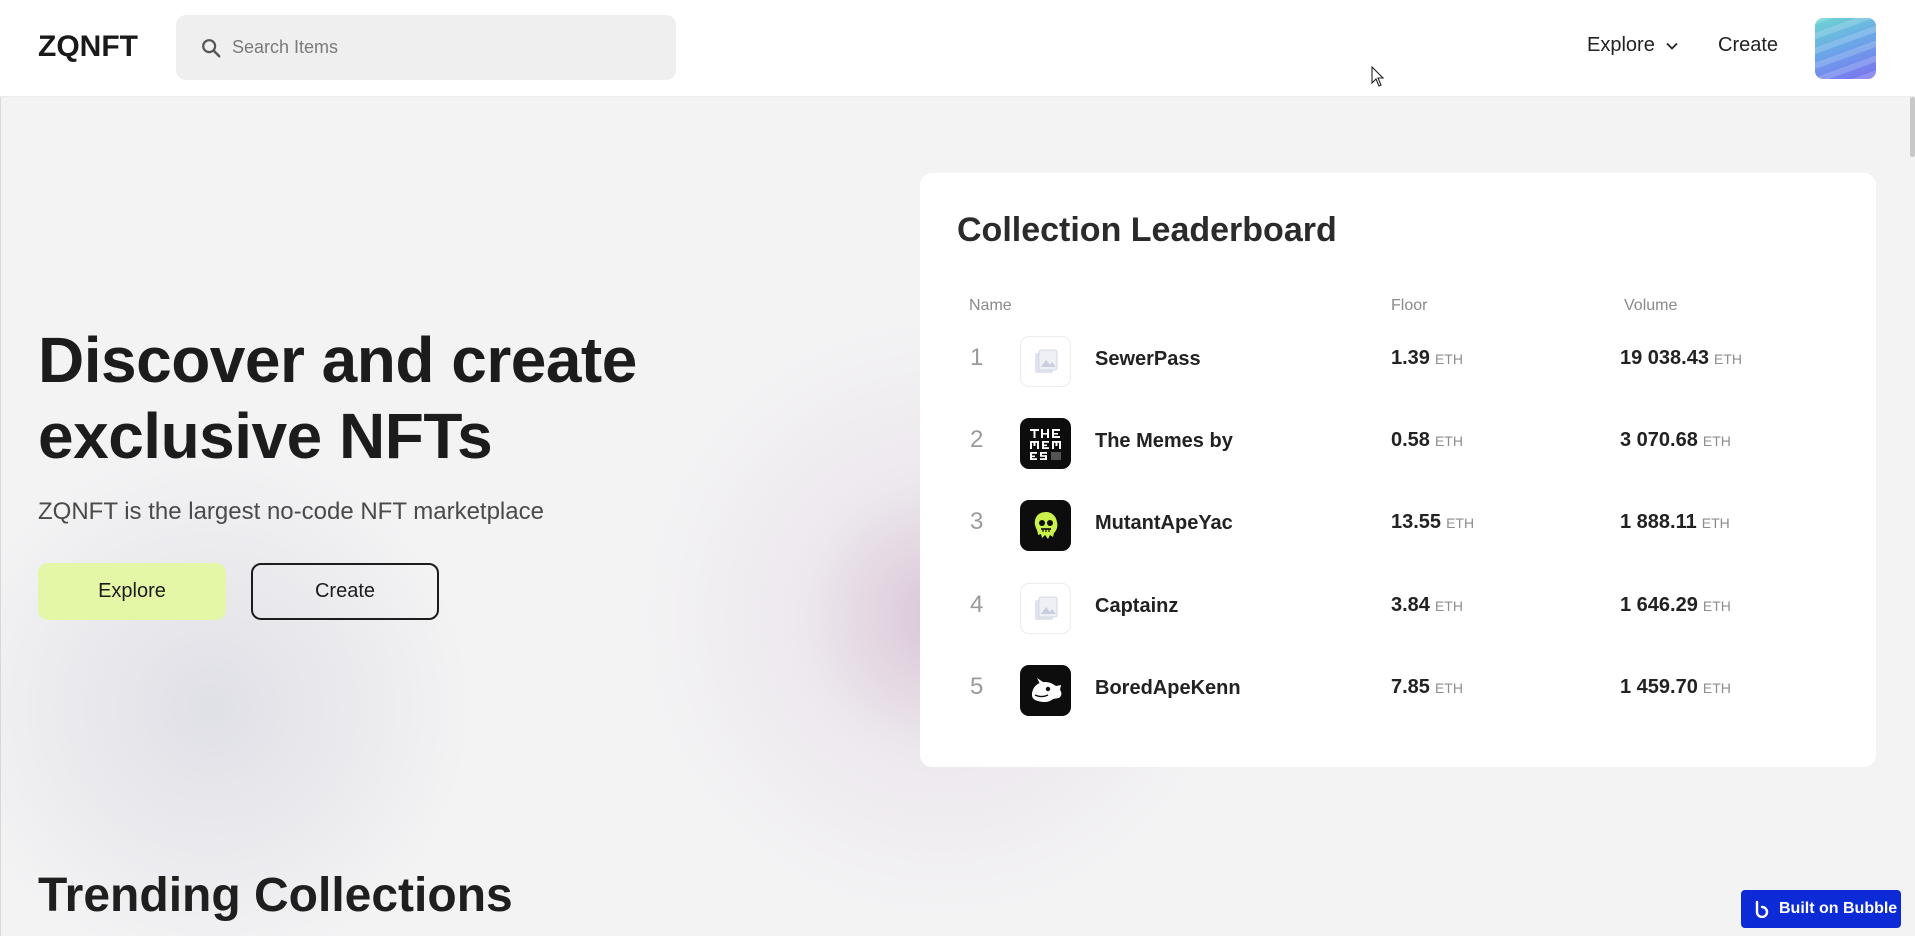 Image resolution: width=1915 pixels, height=936 pixels. I want to click on hero-title-line2: exclusive NFTs, so click(378, 436).